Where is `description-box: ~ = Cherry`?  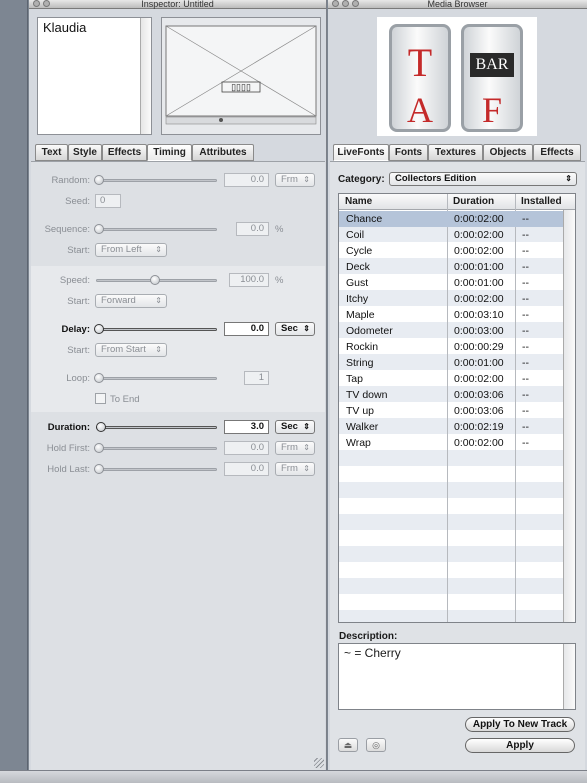
description-box: ~ = Cherry is located at coordinates (457, 676).